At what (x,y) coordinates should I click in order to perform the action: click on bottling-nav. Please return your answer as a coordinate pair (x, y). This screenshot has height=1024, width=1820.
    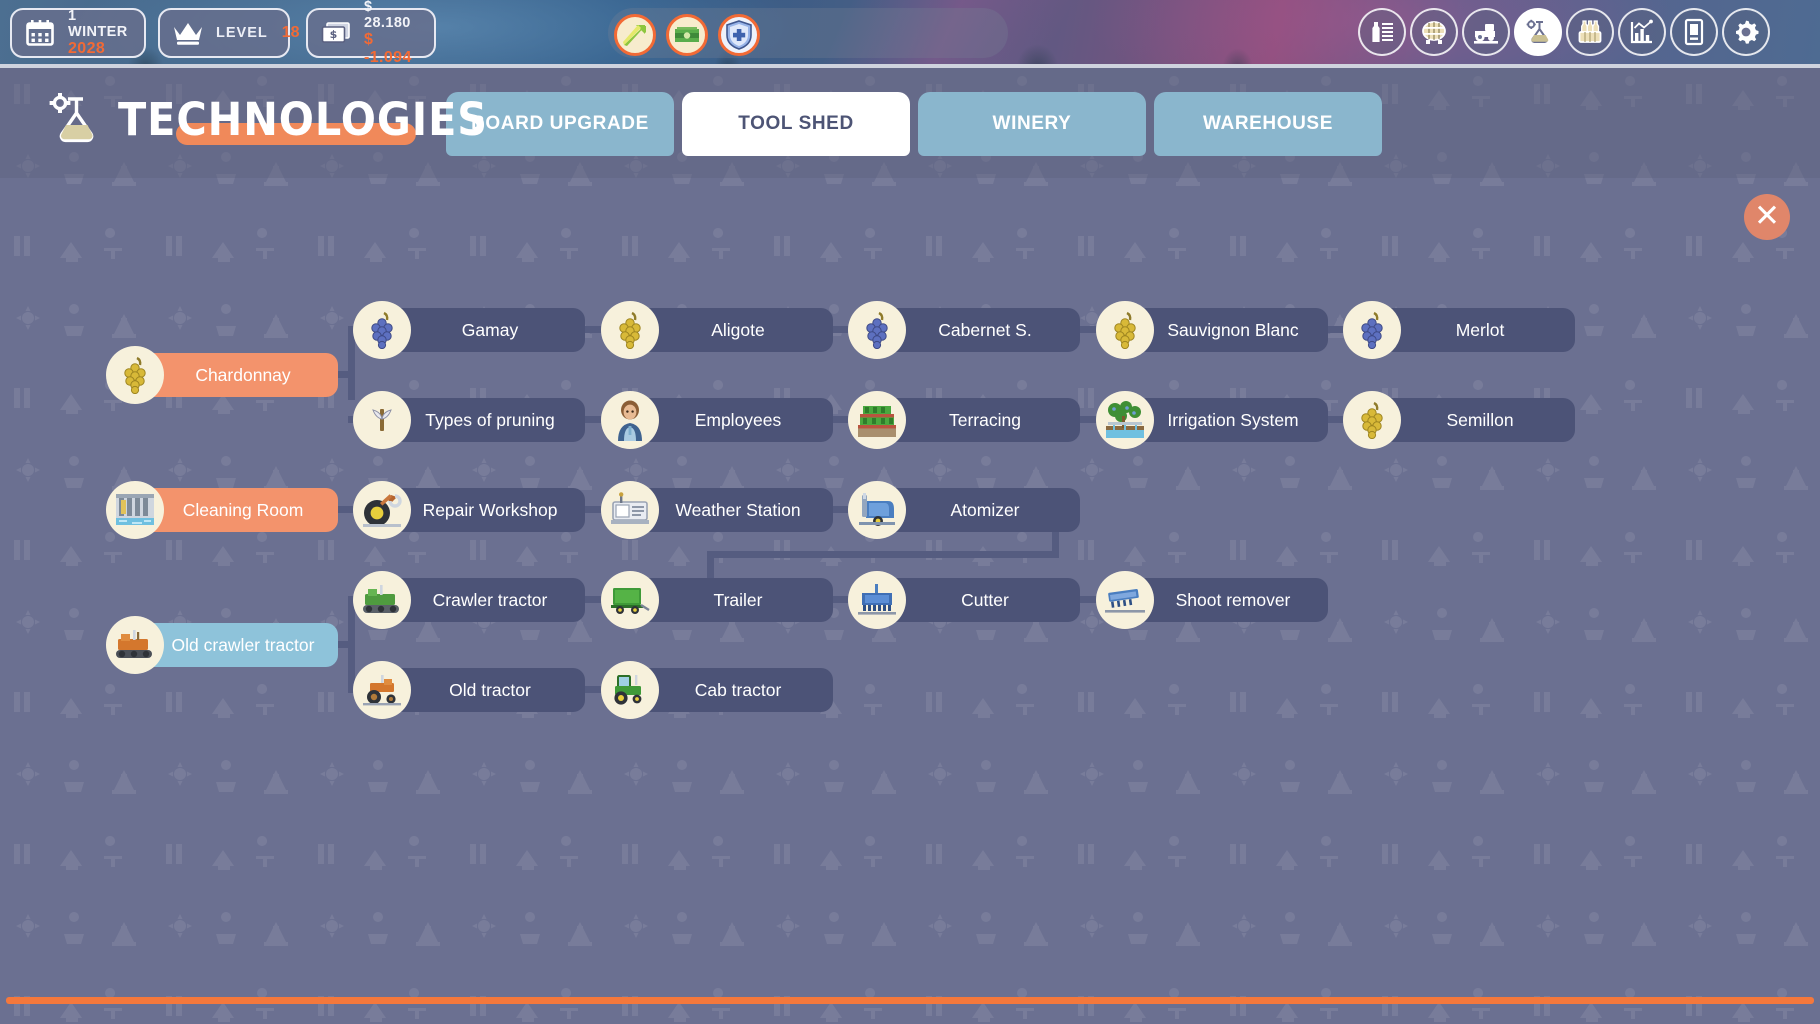
    Looking at the image, I should click on (1382, 32).